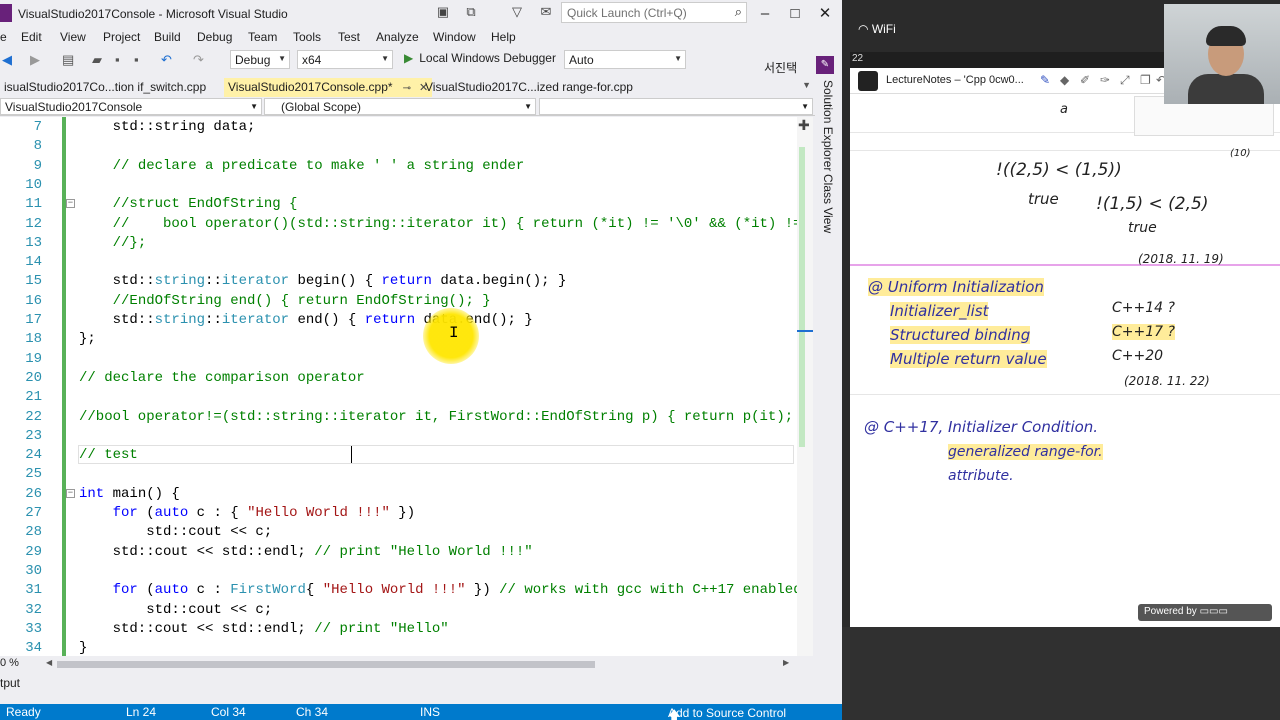 This screenshot has height=720, width=1280. I want to click on marker-icon: ✐, so click(1085, 80).